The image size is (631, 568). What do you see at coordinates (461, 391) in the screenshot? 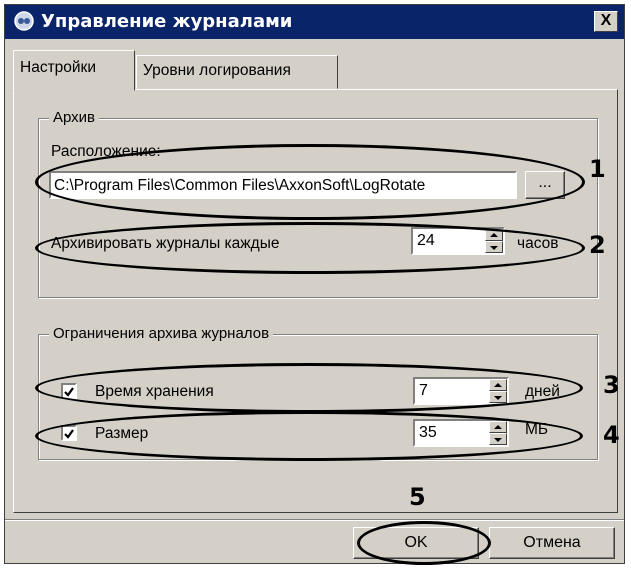
I see `retention-spinner: 7` at bounding box center [461, 391].